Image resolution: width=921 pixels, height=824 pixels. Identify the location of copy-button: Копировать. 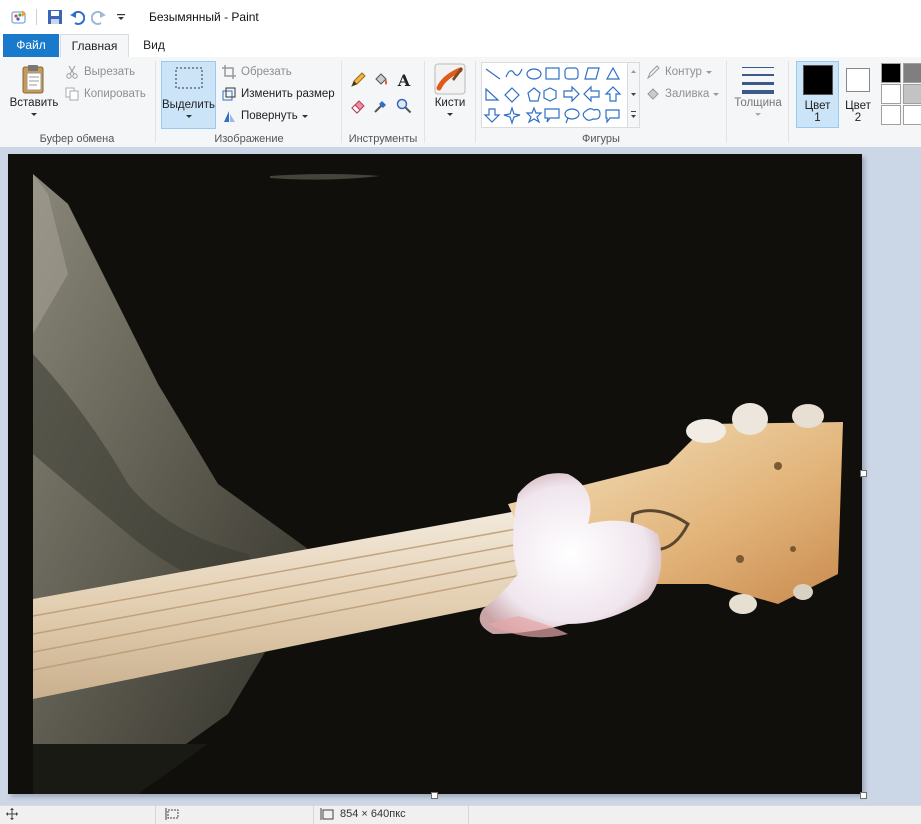
(105, 94).